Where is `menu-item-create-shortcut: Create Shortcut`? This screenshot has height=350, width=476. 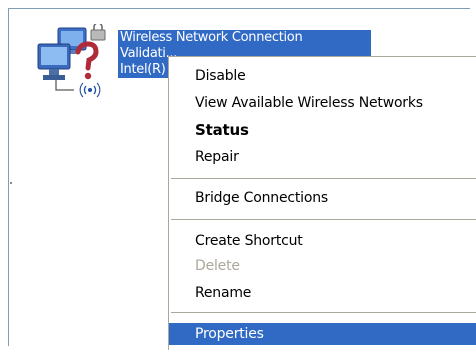 menu-item-create-shortcut: Create Shortcut is located at coordinates (322, 241).